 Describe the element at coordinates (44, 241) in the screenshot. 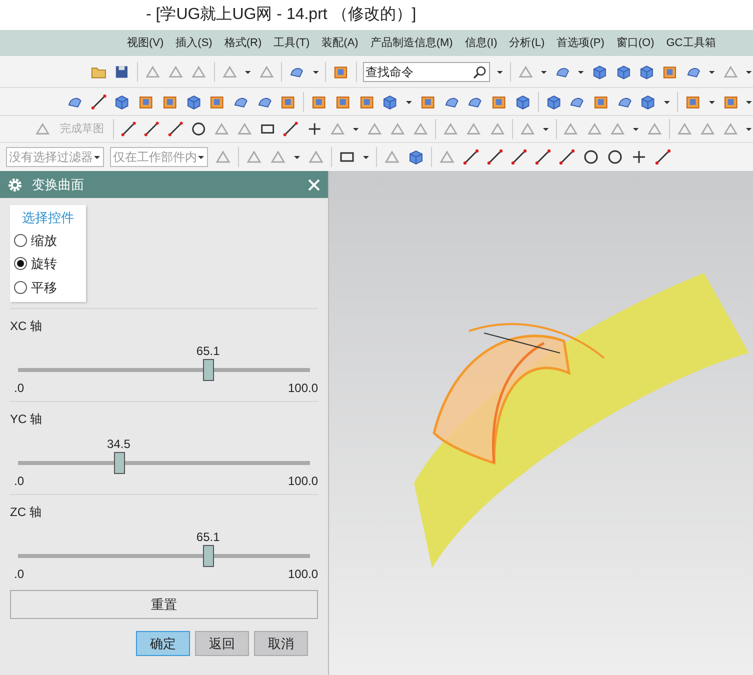

I see `radio-label: 缩放` at that location.